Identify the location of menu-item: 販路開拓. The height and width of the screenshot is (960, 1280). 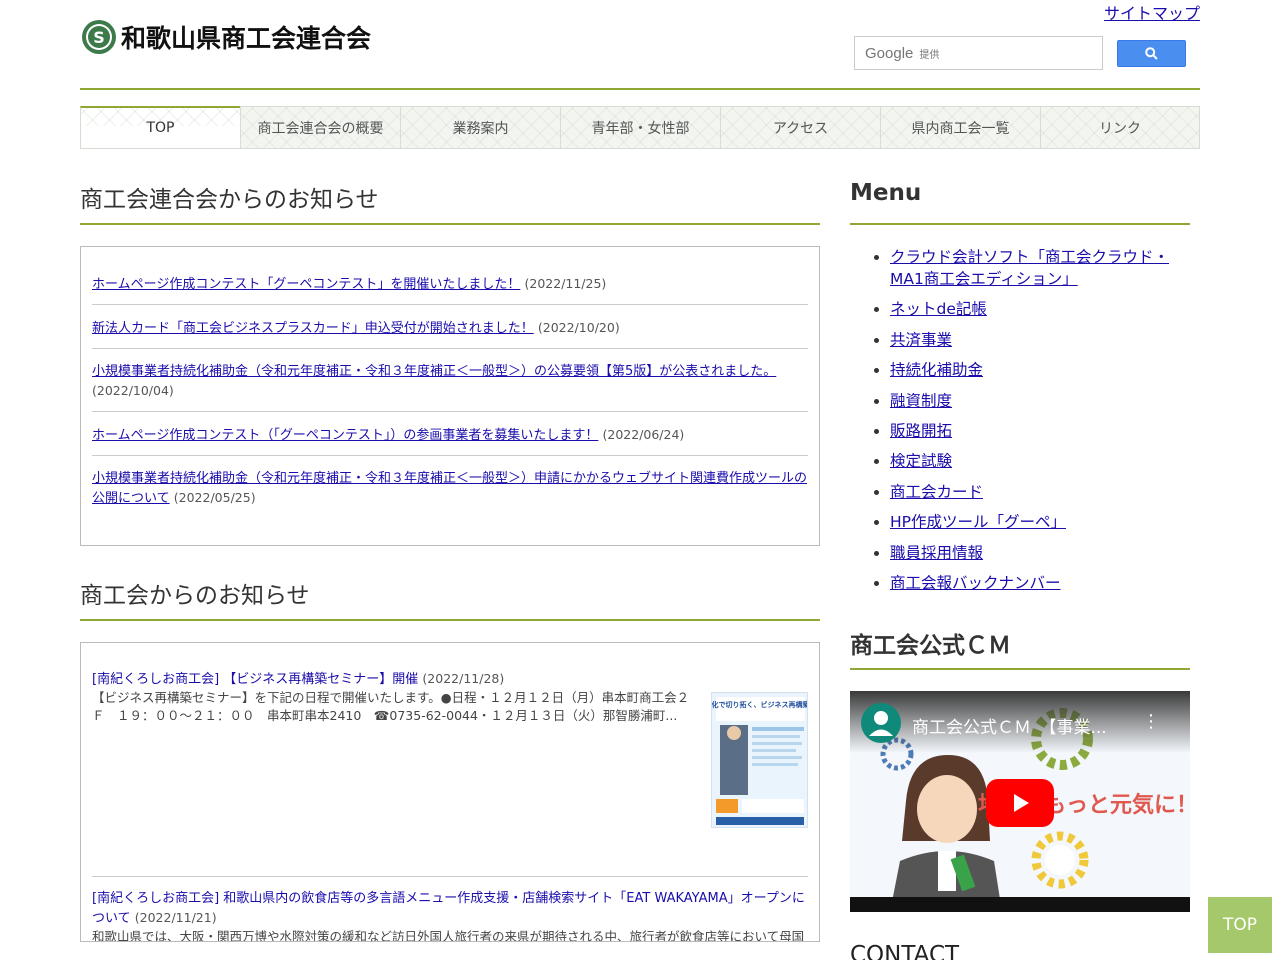
(1040, 431).